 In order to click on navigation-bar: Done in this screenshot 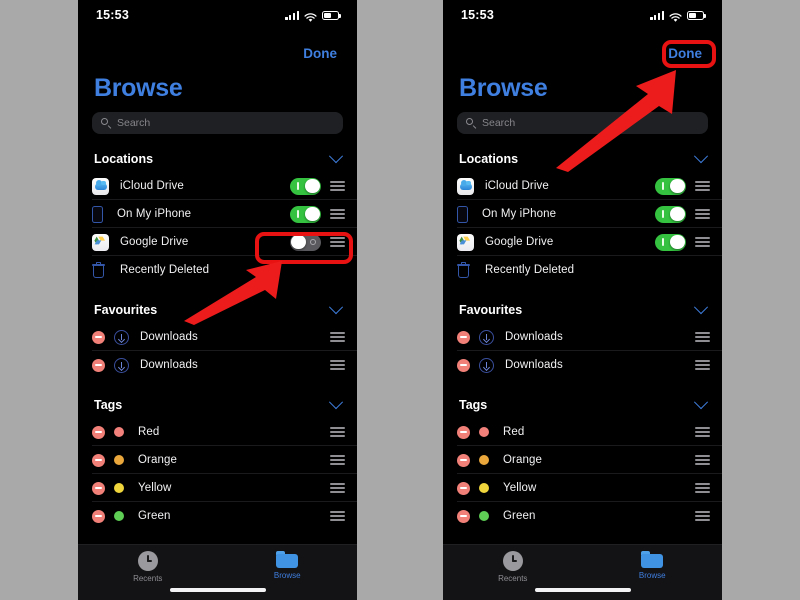, I will do `click(685, 53)`.